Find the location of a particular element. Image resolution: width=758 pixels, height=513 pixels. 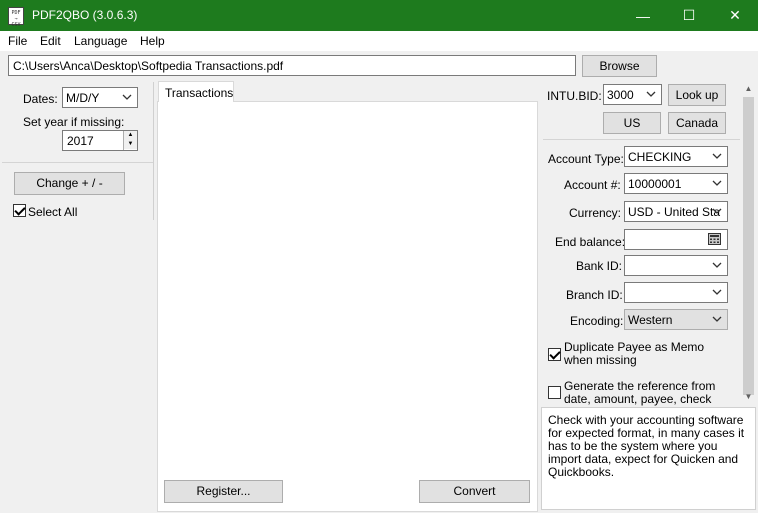

duplicate-payee-checkbox is located at coordinates (554, 354).